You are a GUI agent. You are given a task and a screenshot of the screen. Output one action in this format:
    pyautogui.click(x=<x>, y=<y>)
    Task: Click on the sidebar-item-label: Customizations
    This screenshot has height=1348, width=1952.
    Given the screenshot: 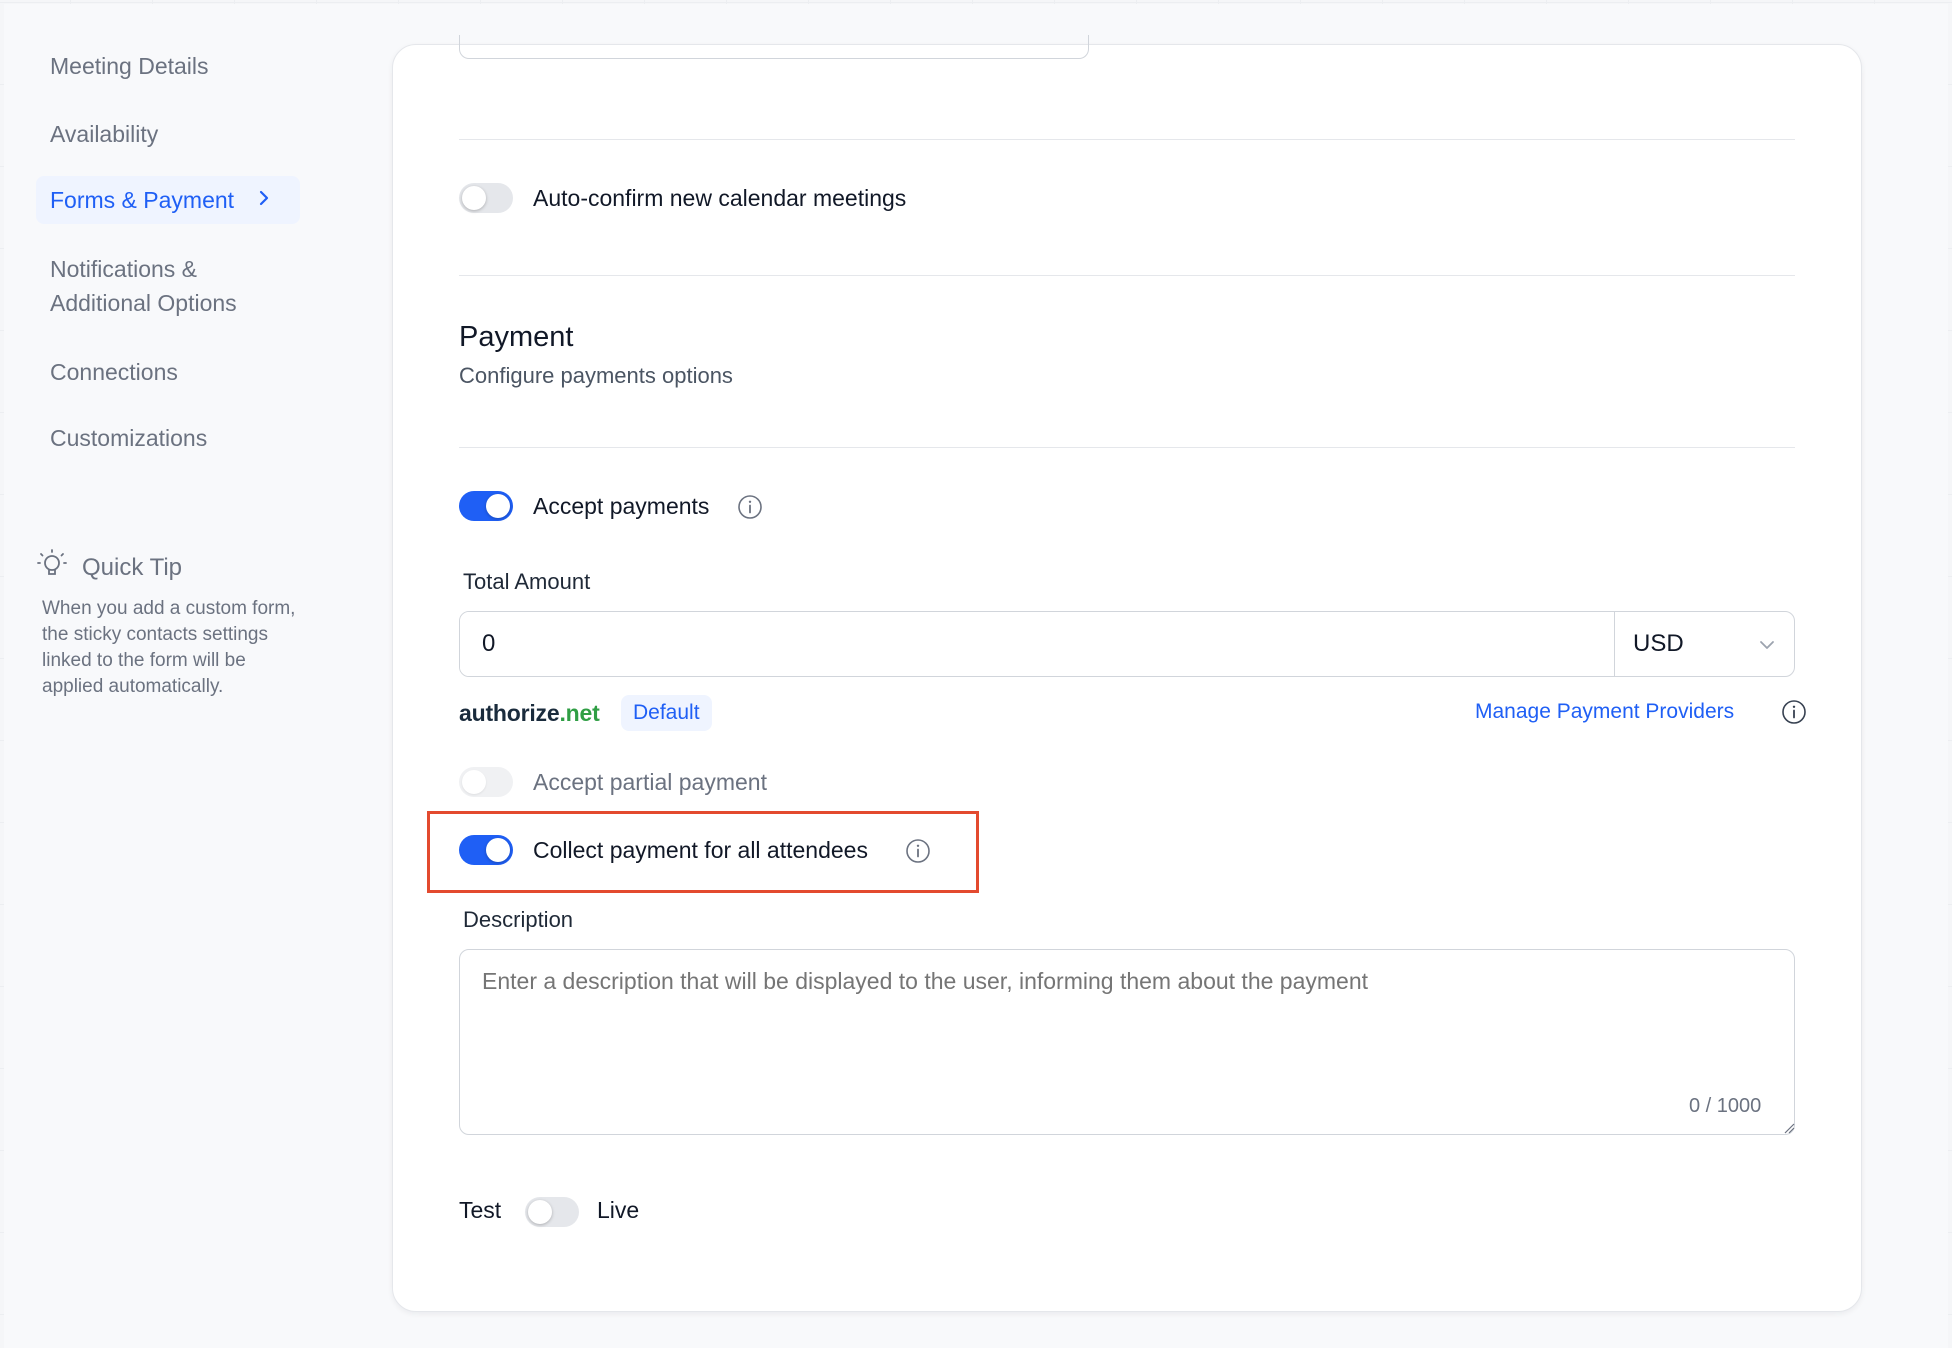 What is the action you would take?
    pyautogui.click(x=129, y=438)
    